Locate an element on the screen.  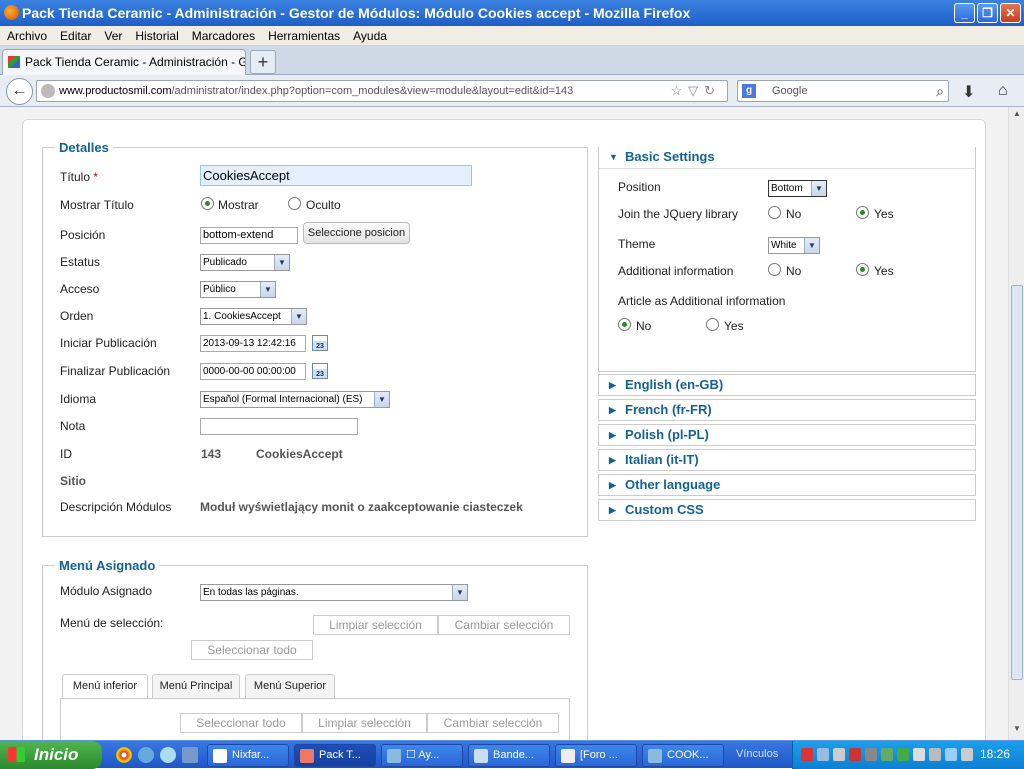
close-button: ✕ is located at coordinates (1010, 13).